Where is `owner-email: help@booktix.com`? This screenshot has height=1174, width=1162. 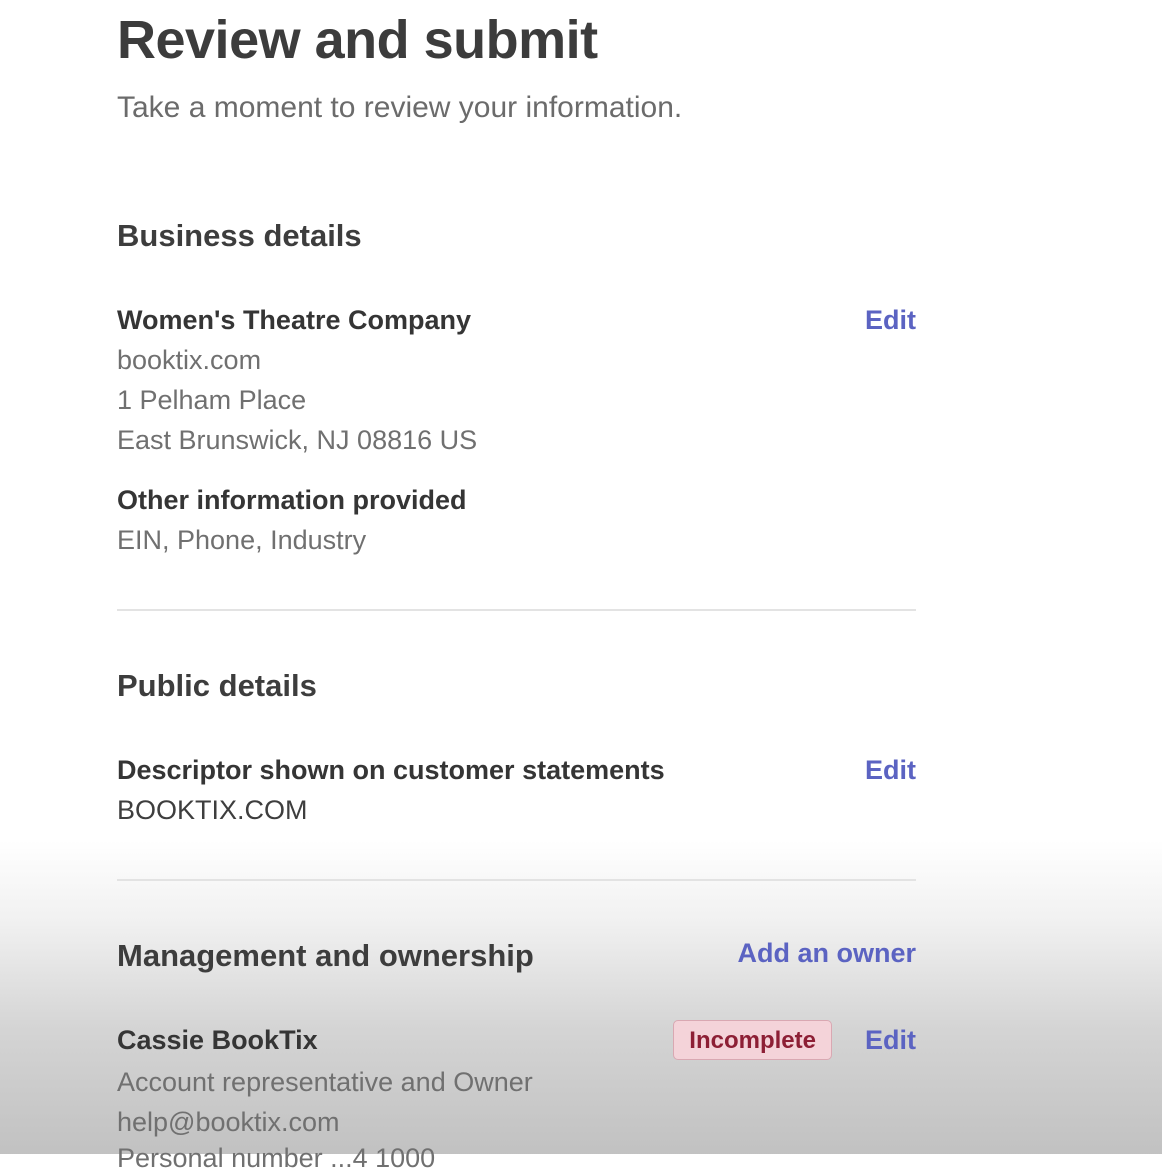
owner-email: help@booktix.com is located at coordinates (228, 1122).